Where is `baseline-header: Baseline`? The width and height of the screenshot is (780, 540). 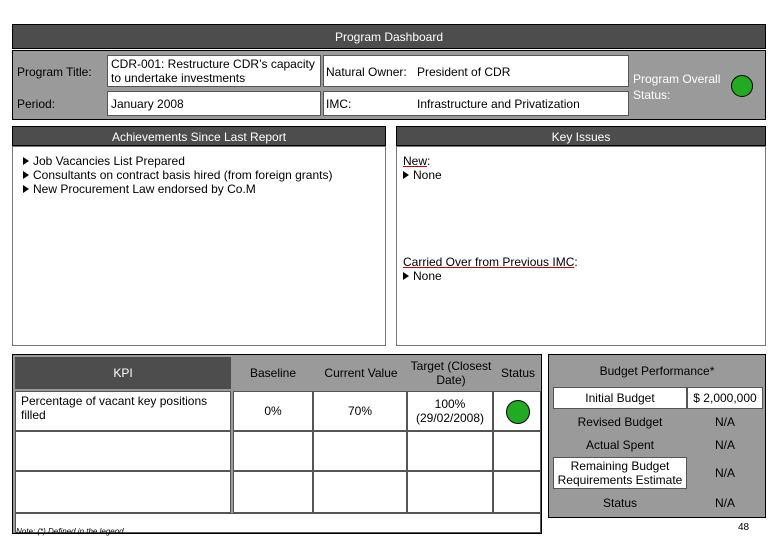
baseline-header: Baseline is located at coordinates (273, 373).